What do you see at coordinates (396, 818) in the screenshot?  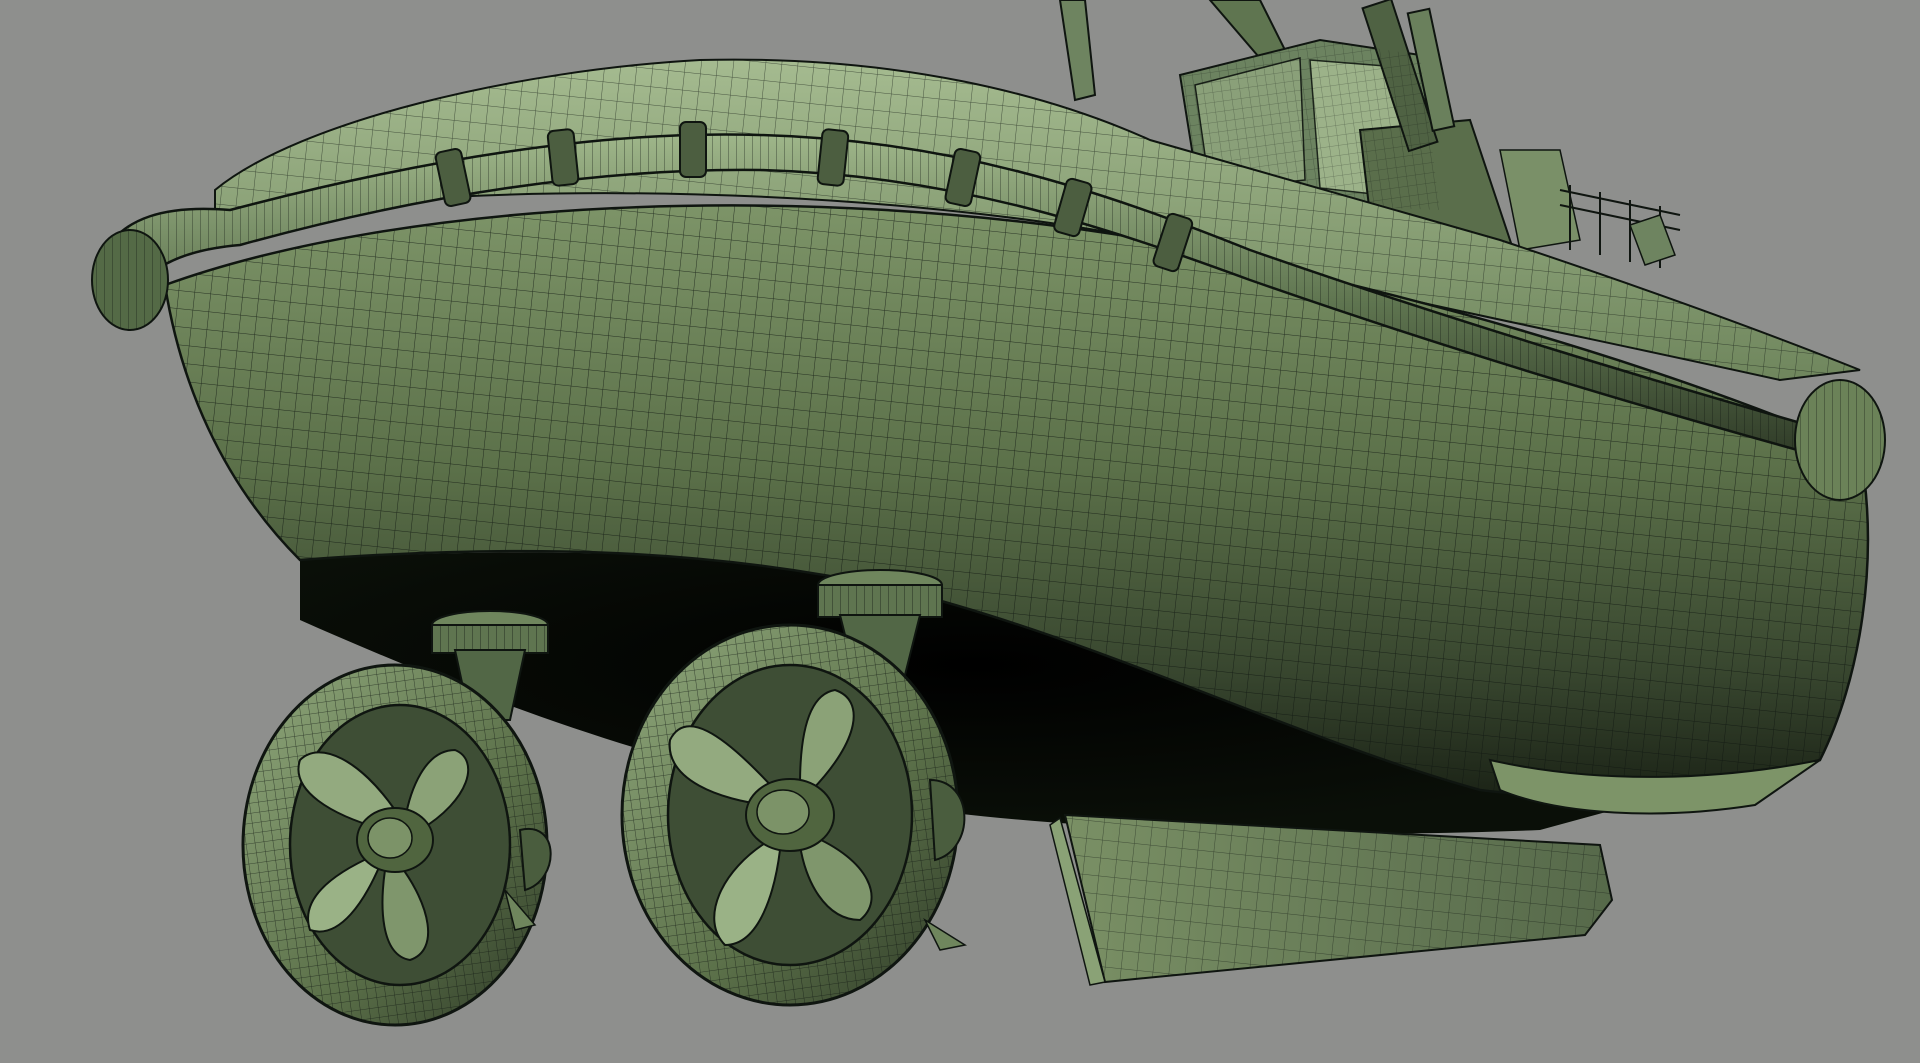 I see `azimuth-thruster-left` at bounding box center [396, 818].